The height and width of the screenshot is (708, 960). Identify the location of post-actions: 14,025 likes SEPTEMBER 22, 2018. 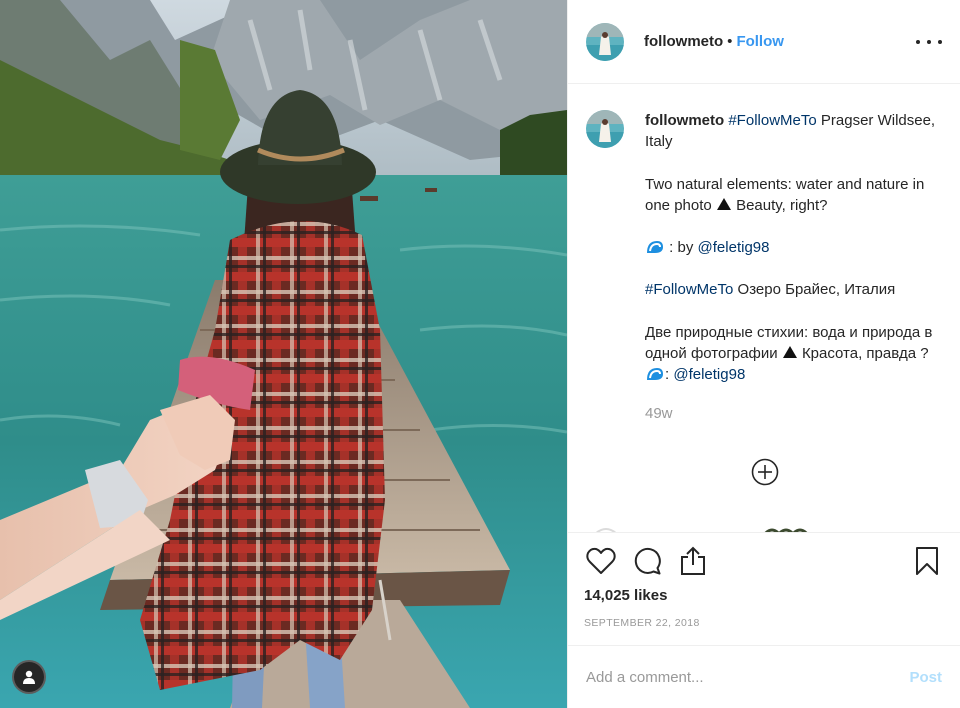
(764, 580).